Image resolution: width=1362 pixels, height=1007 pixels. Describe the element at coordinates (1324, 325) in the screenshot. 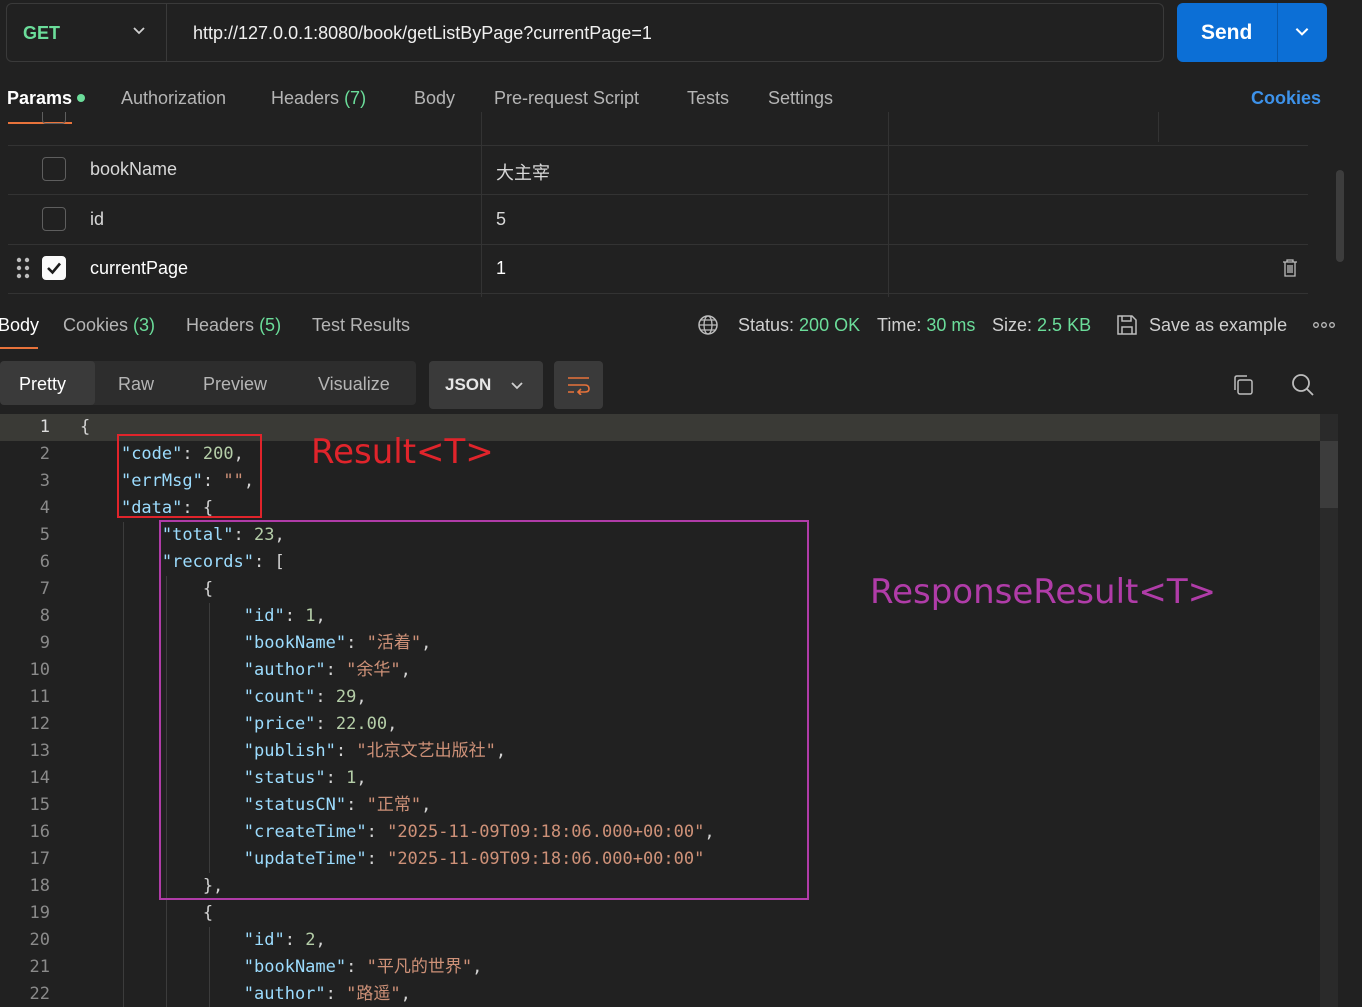

I see `more-options-icon` at that location.